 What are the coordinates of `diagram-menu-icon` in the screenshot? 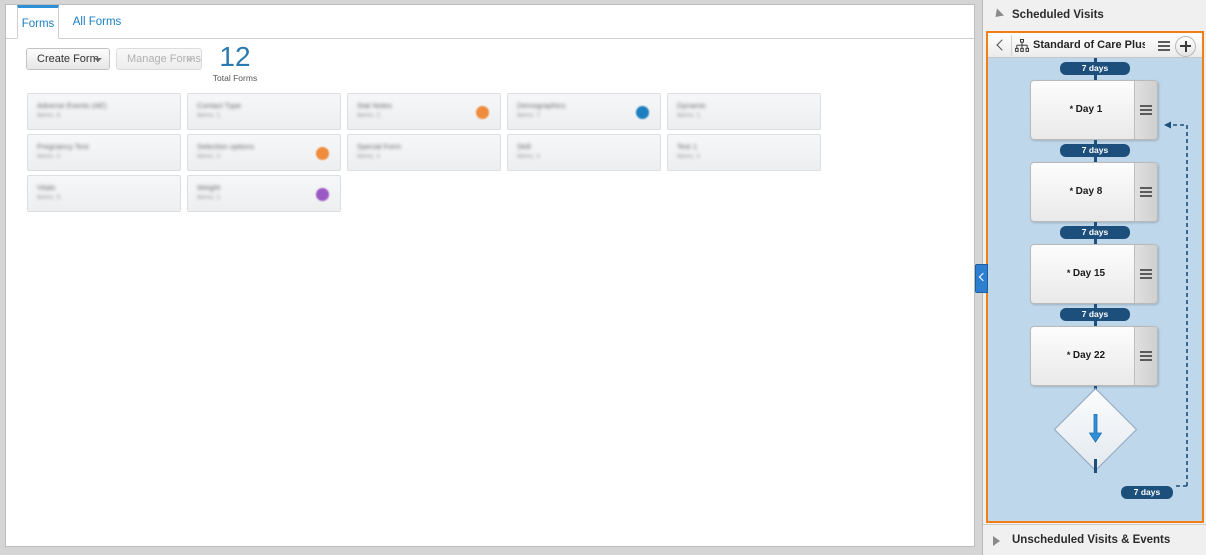 It's located at (1164, 46).